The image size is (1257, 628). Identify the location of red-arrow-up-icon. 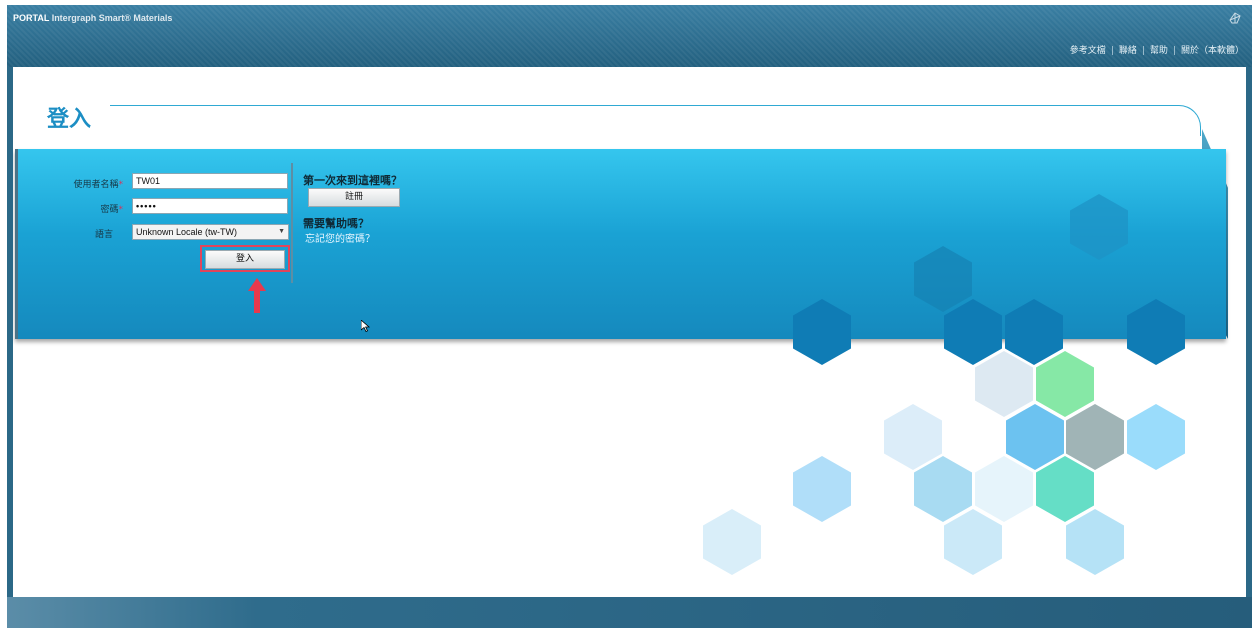
(257, 295).